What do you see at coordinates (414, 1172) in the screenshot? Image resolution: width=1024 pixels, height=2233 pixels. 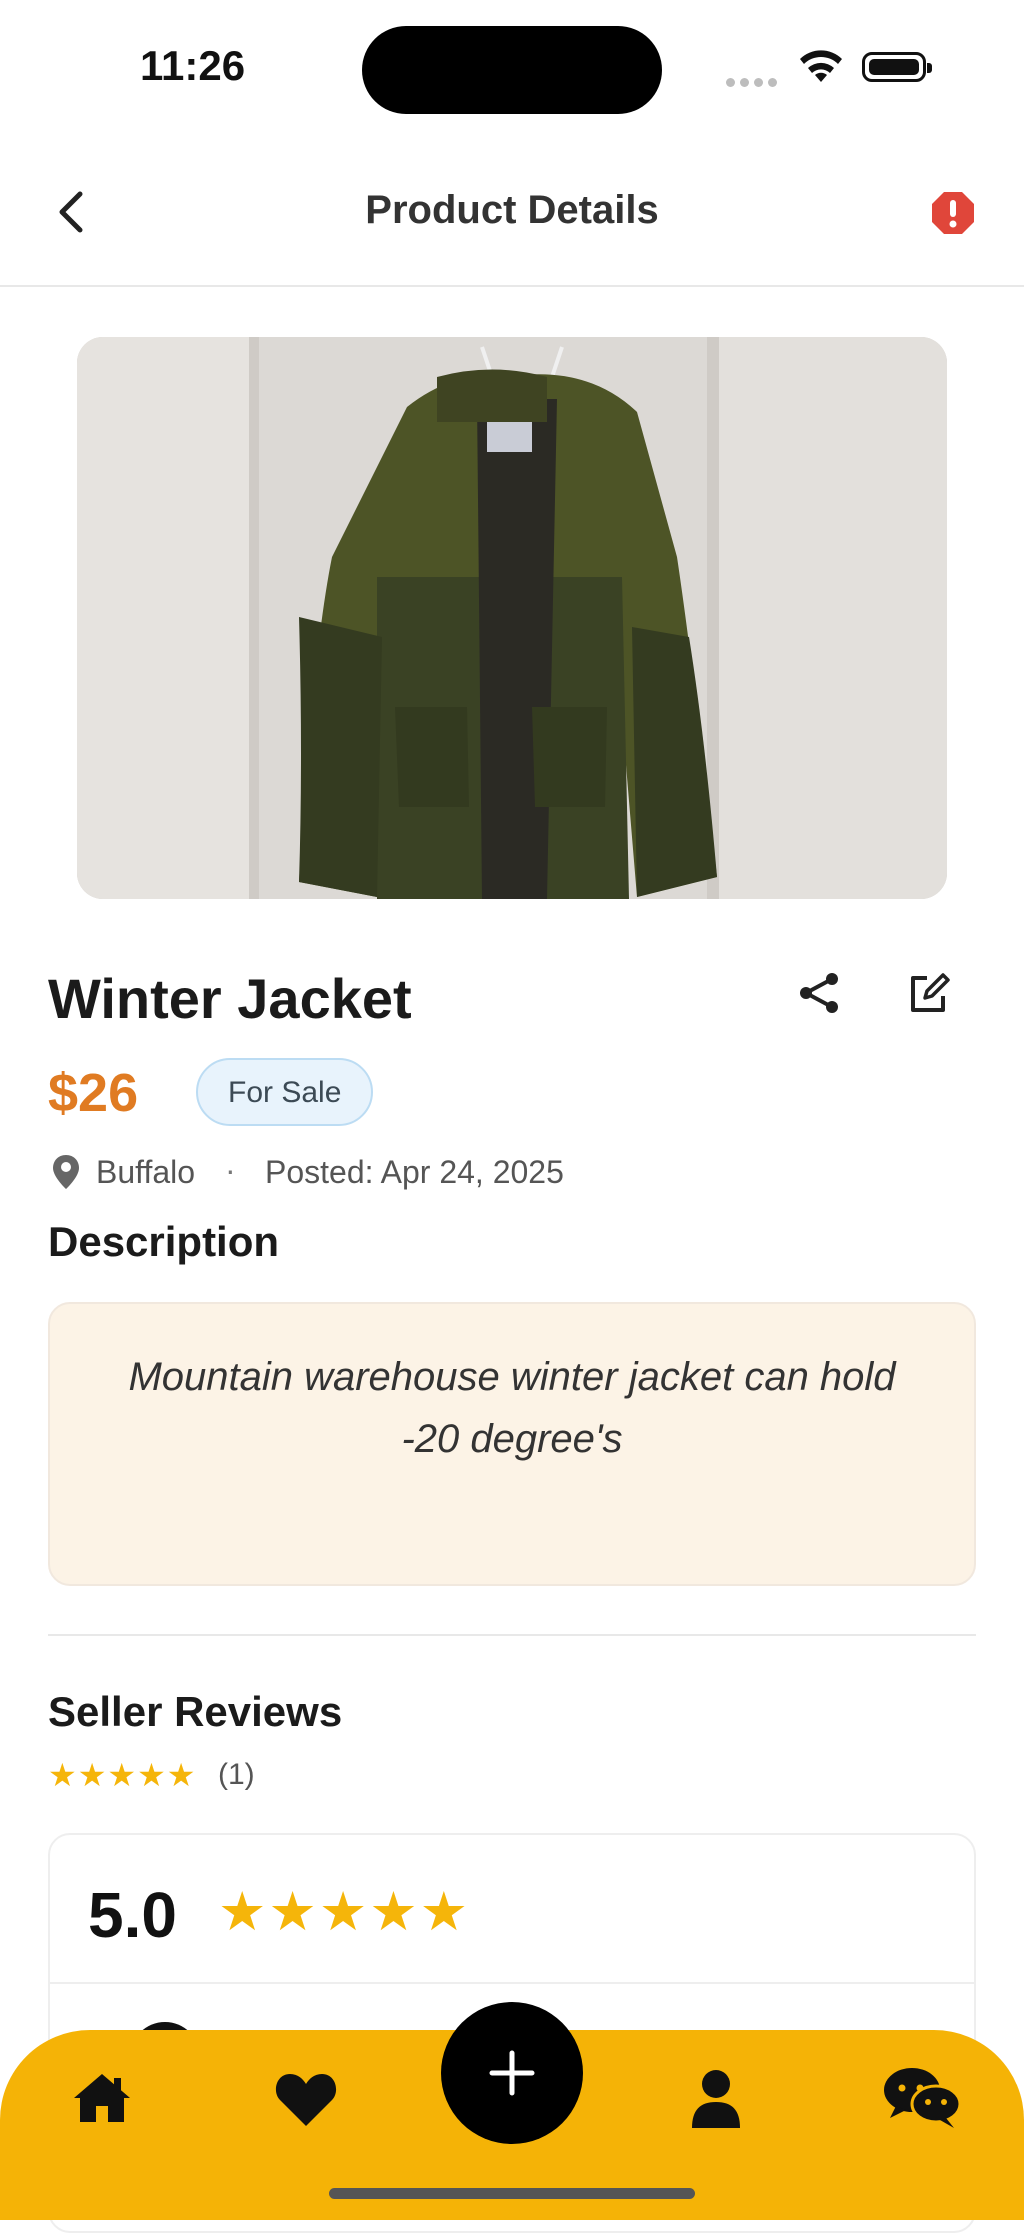 I see `posted-date: Posted: Apr 24, 2025` at bounding box center [414, 1172].